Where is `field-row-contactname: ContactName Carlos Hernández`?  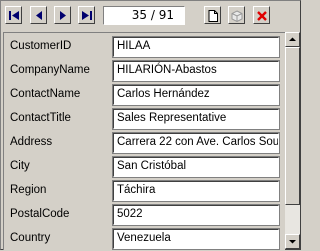 field-row-contactname: ContactName Carlos Hernández is located at coordinates (144, 95).